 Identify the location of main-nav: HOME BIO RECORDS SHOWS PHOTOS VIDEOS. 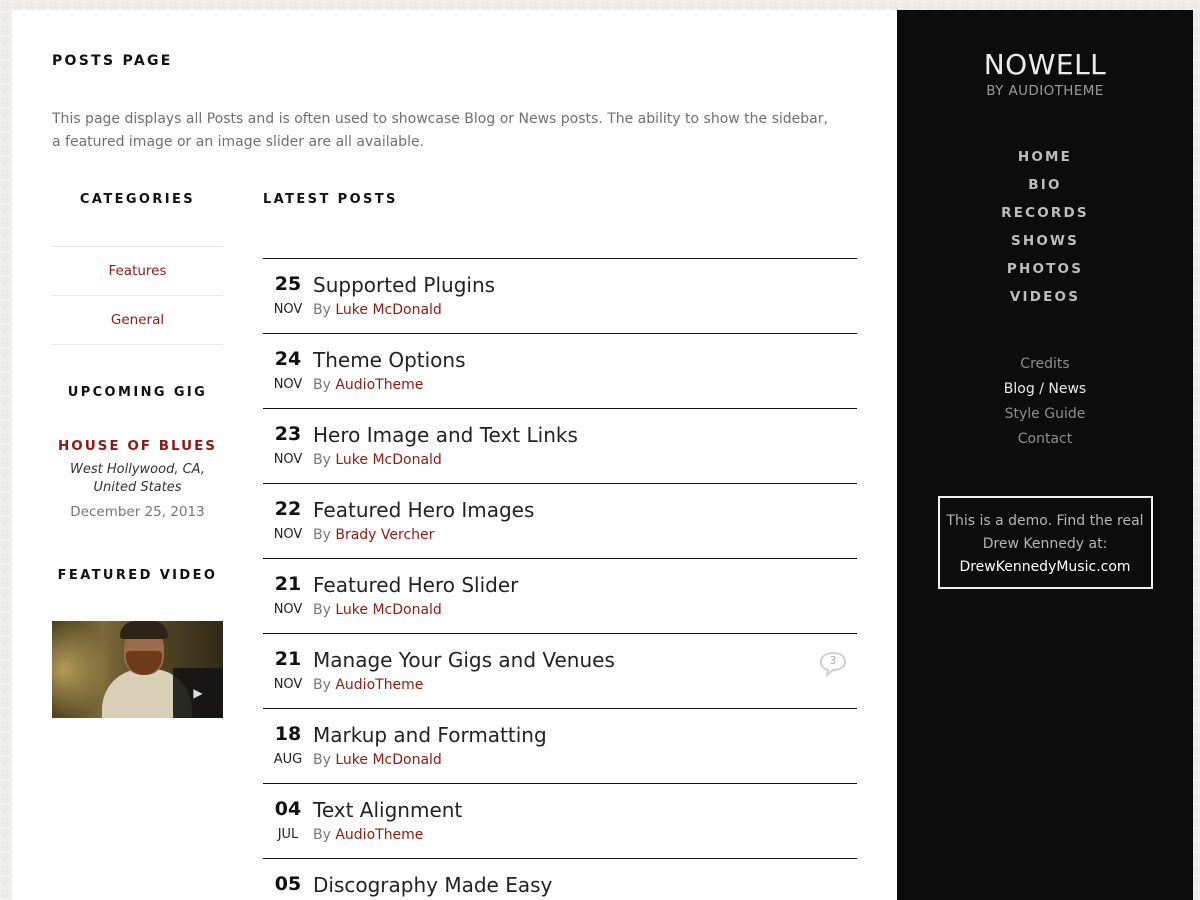
(1045, 233).